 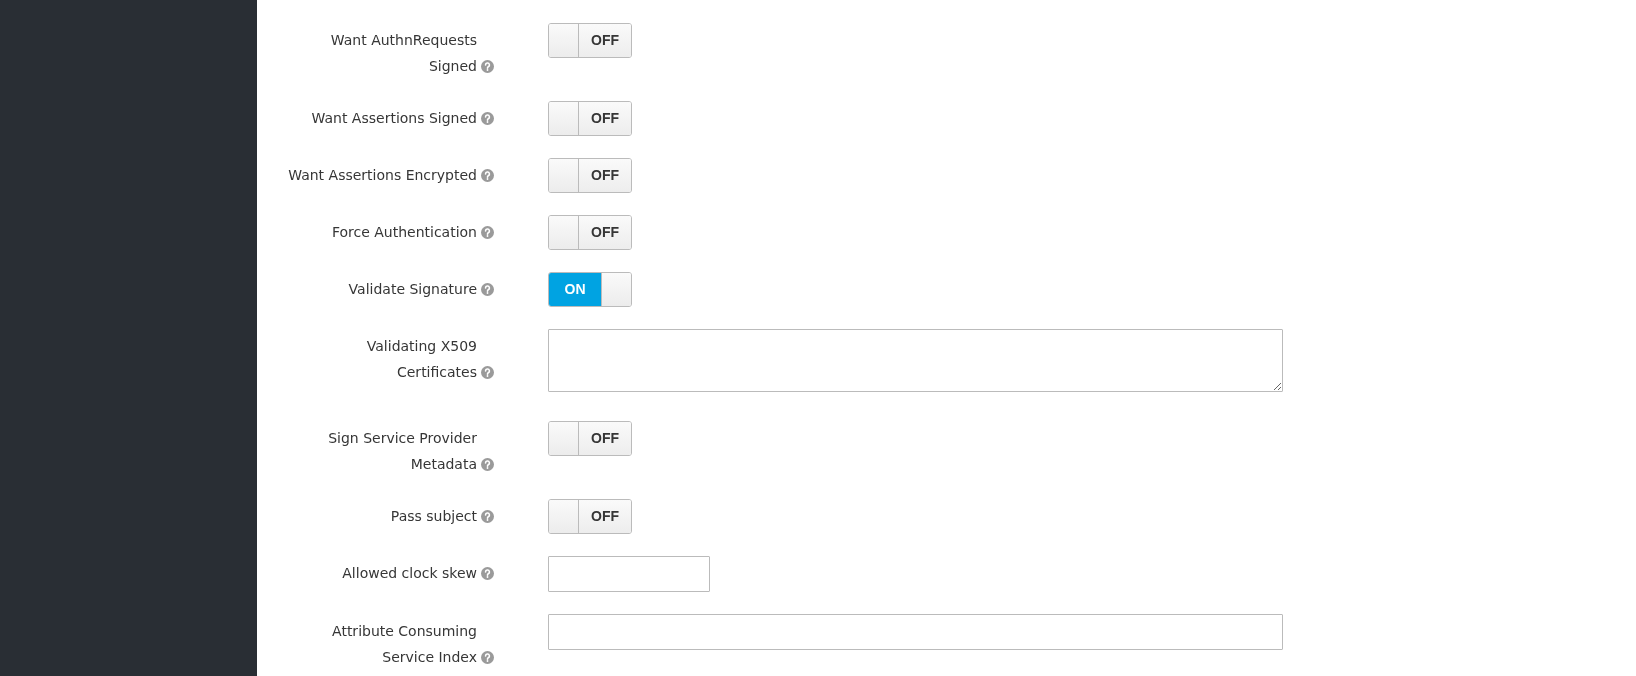 I want to click on field-label: Validating X509 Certificates, so click(x=421, y=359).